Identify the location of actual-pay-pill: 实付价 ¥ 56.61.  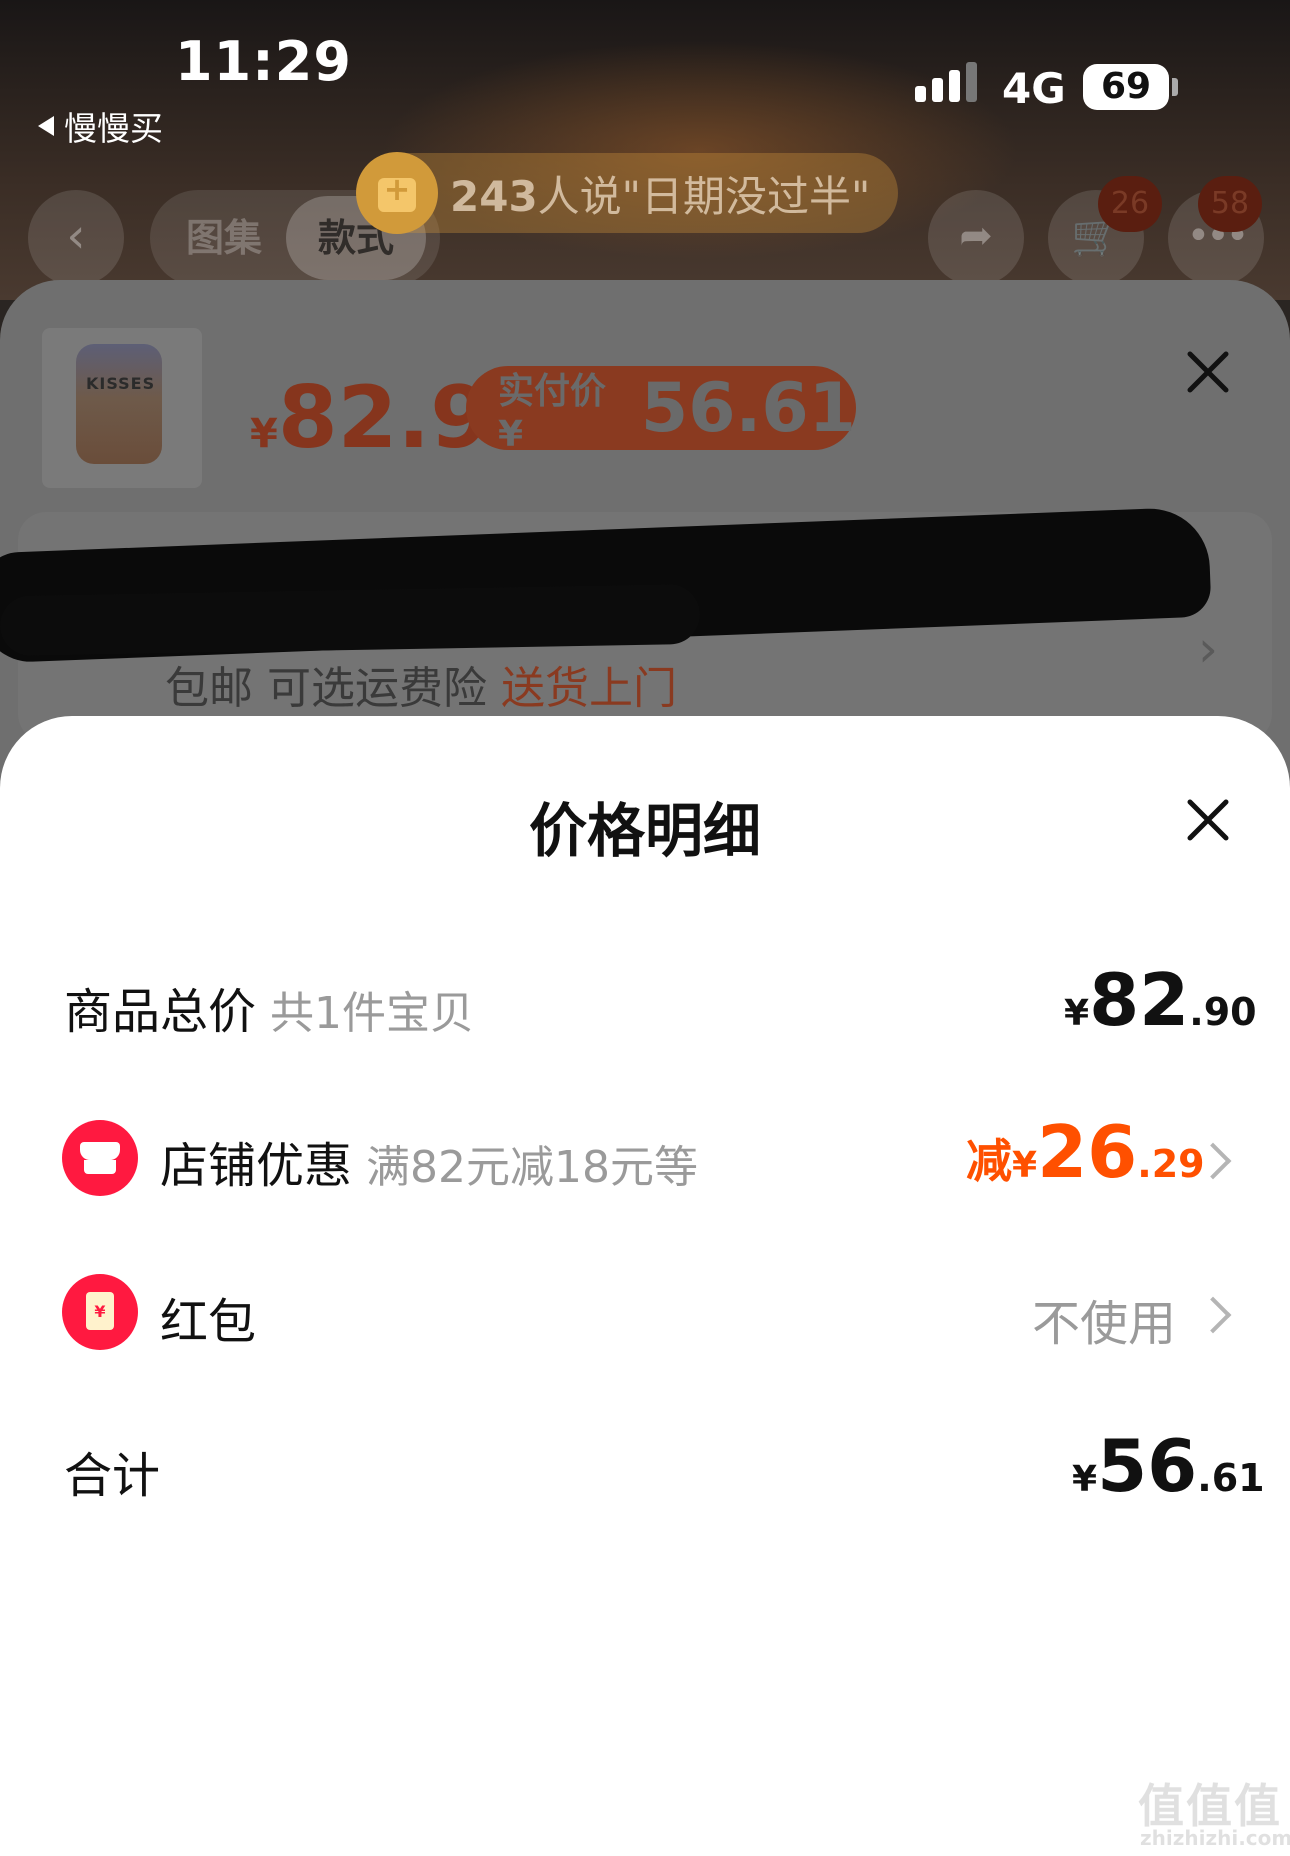
(661, 410).